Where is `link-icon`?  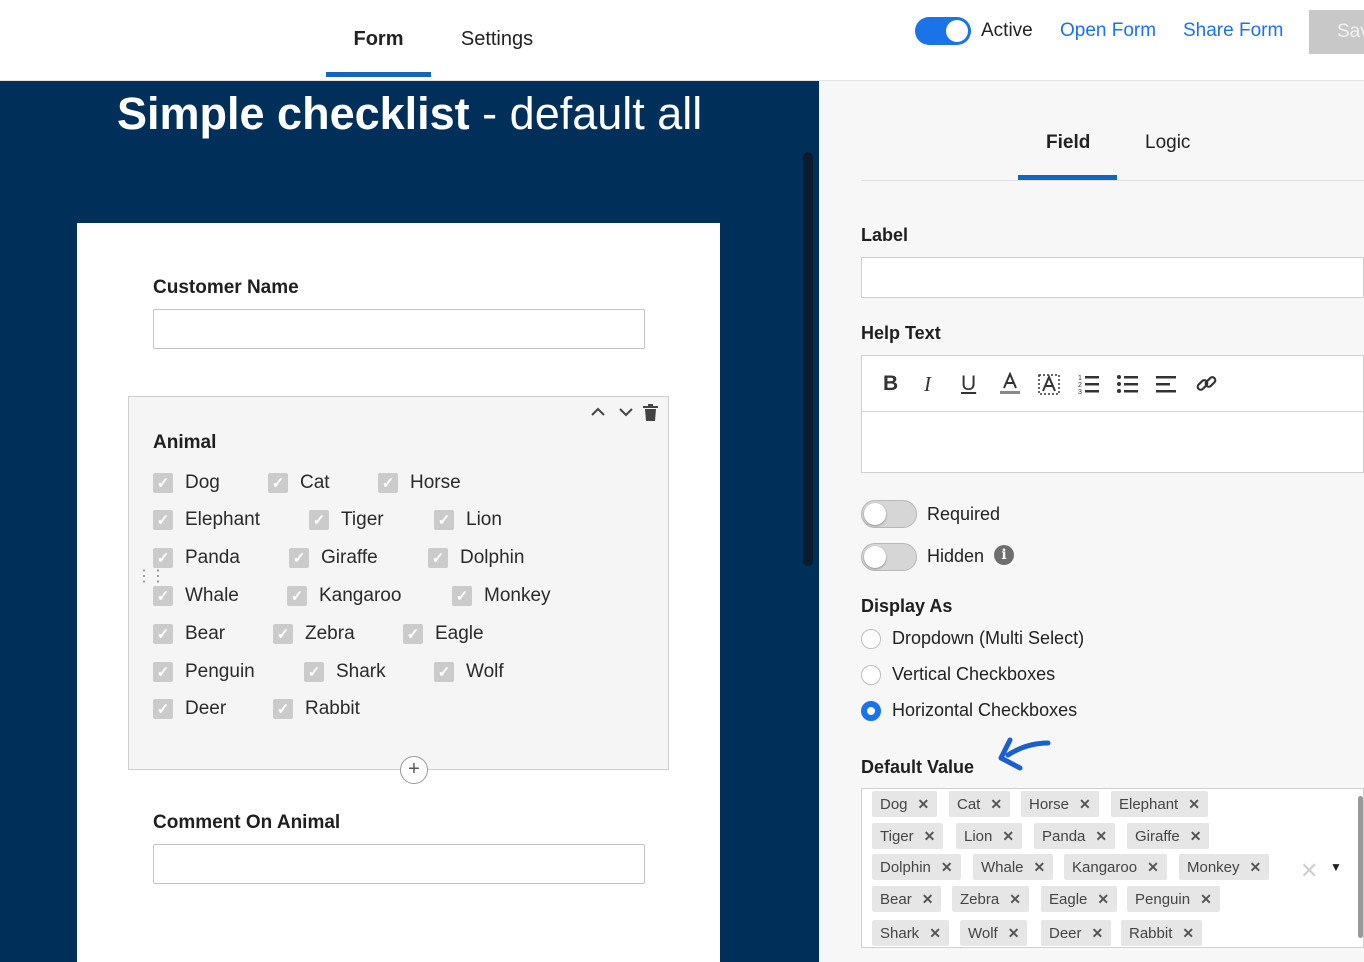
link-icon is located at coordinates (1207, 384).